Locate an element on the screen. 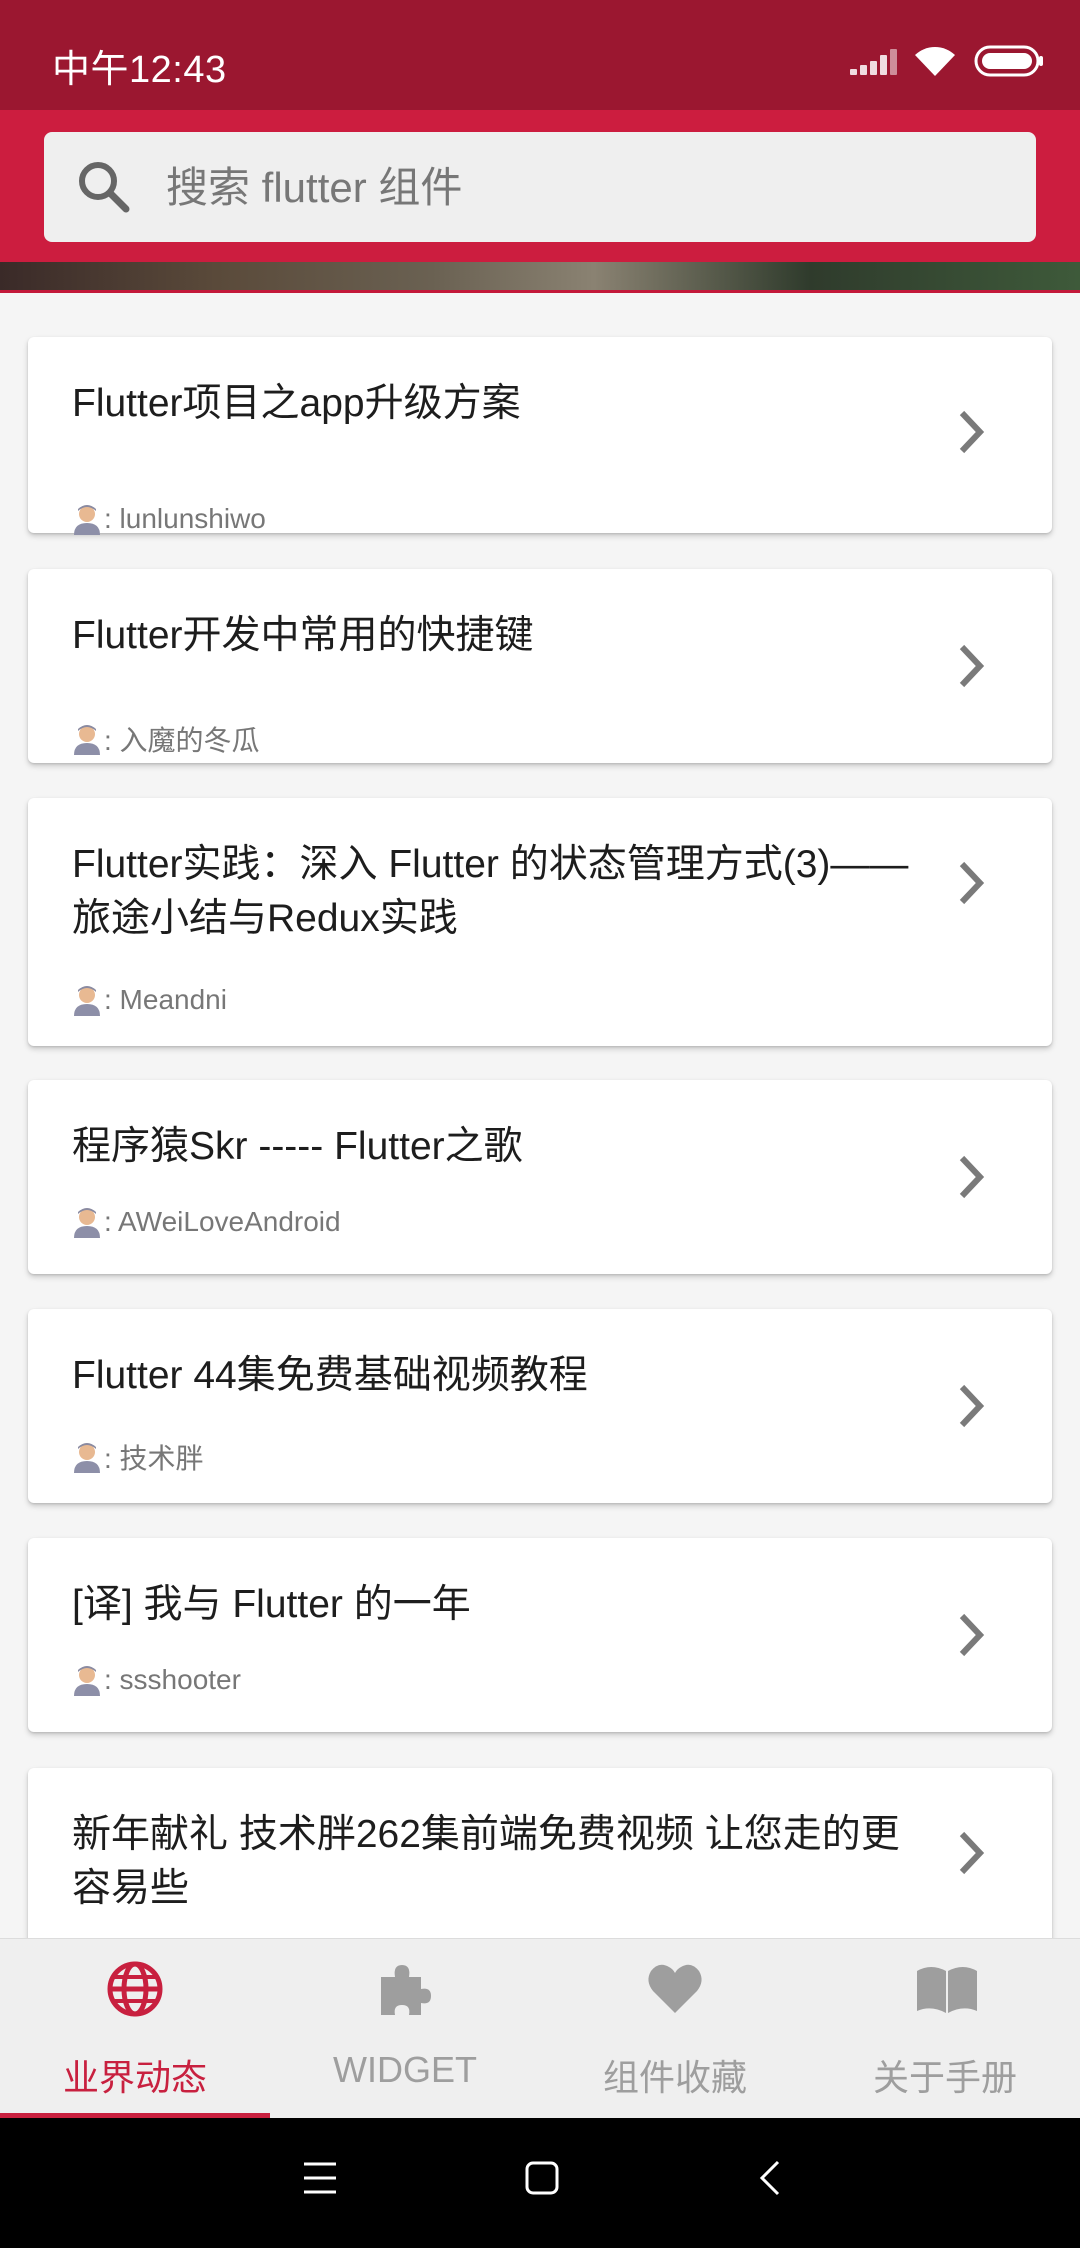  status-icons is located at coordinates (947, 61).